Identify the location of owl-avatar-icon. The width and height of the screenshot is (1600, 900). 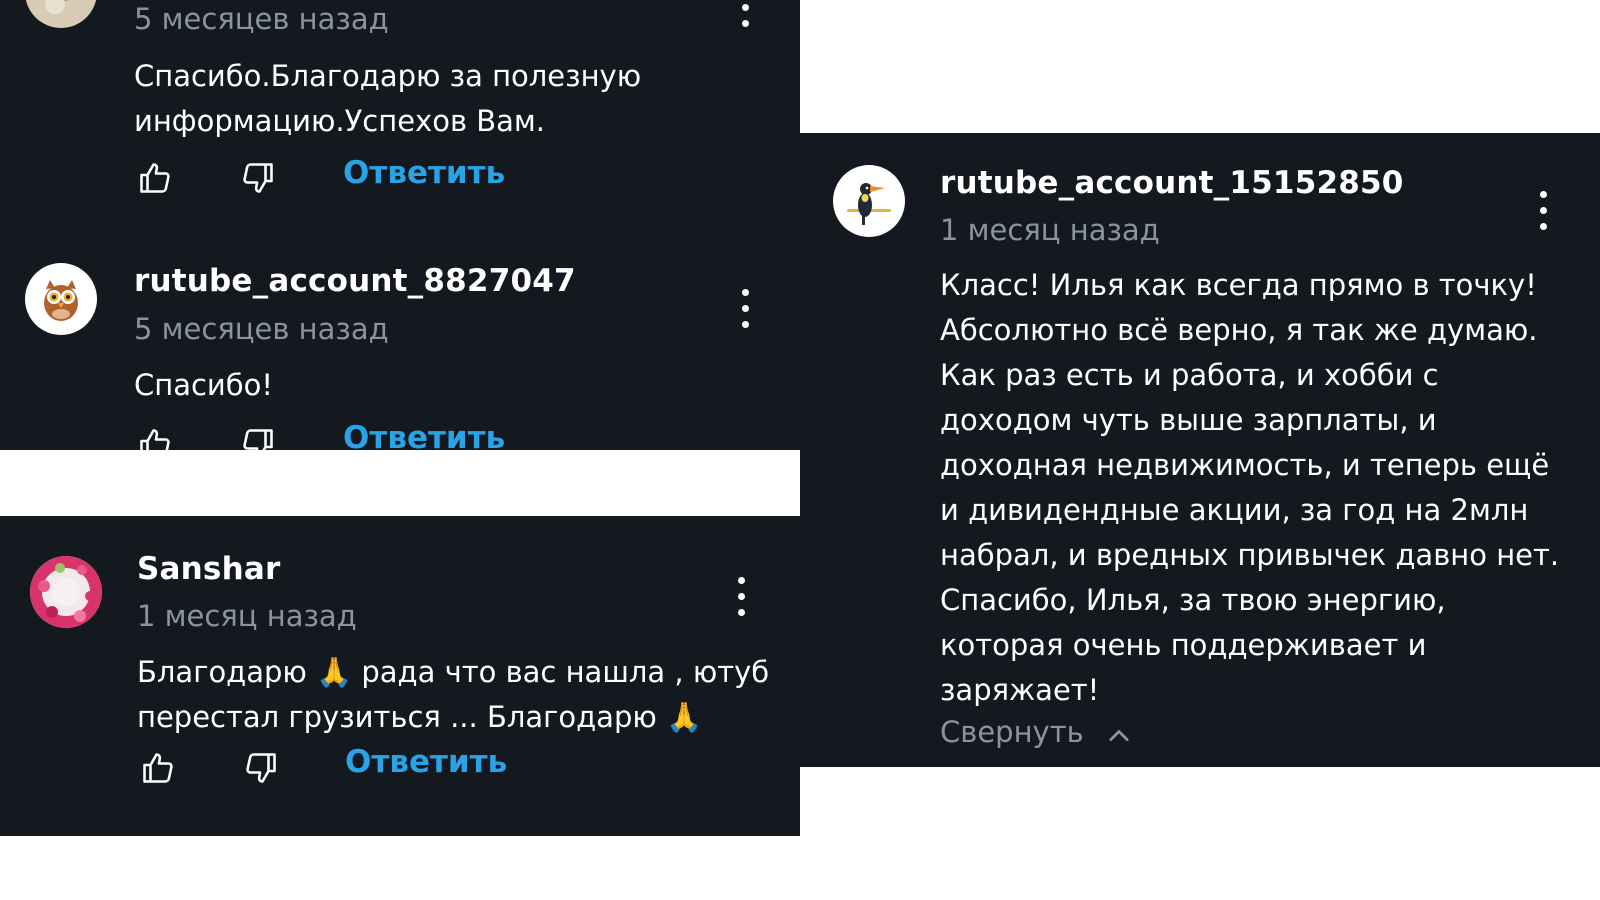
(61, 299).